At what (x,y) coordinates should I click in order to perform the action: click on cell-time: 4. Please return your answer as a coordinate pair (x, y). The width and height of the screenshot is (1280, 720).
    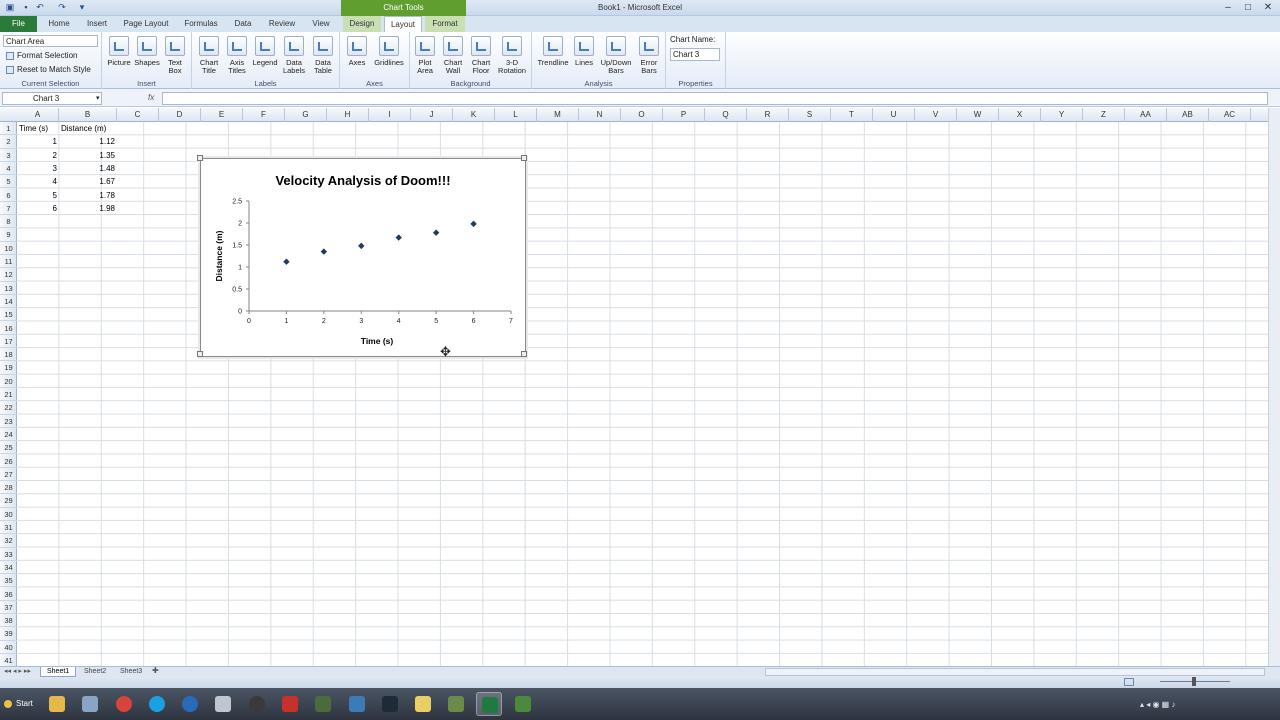
    Looking at the image, I should click on (38, 181).